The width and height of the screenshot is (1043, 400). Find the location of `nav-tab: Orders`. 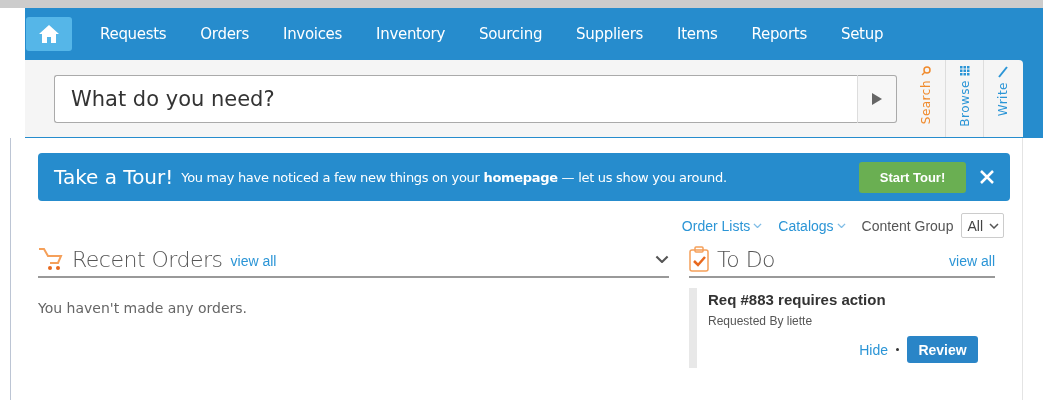

nav-tab: Orders is located at coordinates (224, 34).